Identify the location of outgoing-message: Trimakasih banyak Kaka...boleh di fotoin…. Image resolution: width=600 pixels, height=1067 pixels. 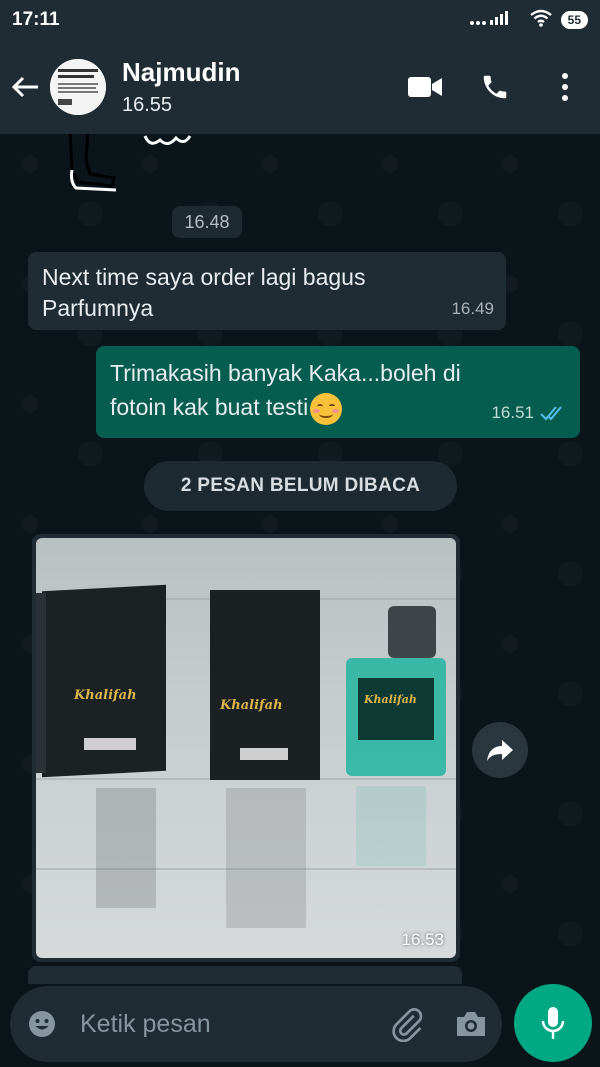
(338, 392).